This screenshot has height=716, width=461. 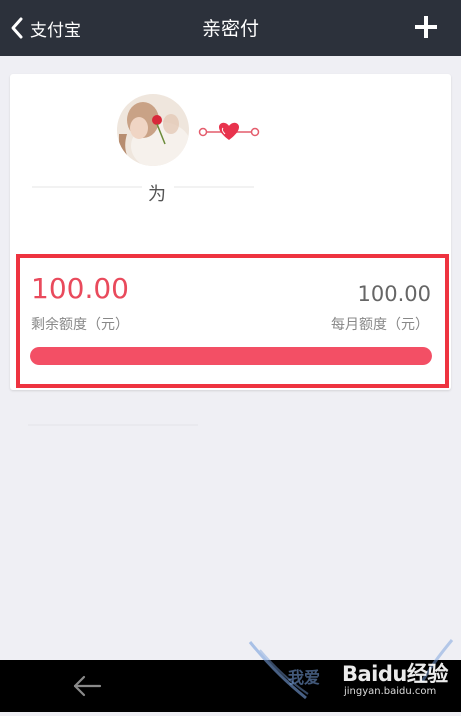 What do you see at coordinates (17, 28) in the screenshot?
I see `chevron-left-icon` at bounding box center [17, 28].